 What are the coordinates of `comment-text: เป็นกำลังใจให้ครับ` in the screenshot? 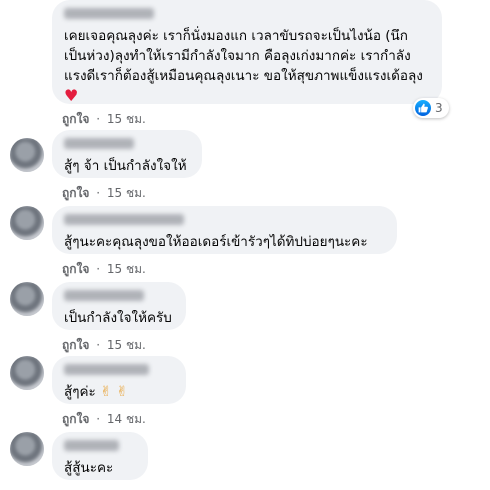 It's located at (118, 318).